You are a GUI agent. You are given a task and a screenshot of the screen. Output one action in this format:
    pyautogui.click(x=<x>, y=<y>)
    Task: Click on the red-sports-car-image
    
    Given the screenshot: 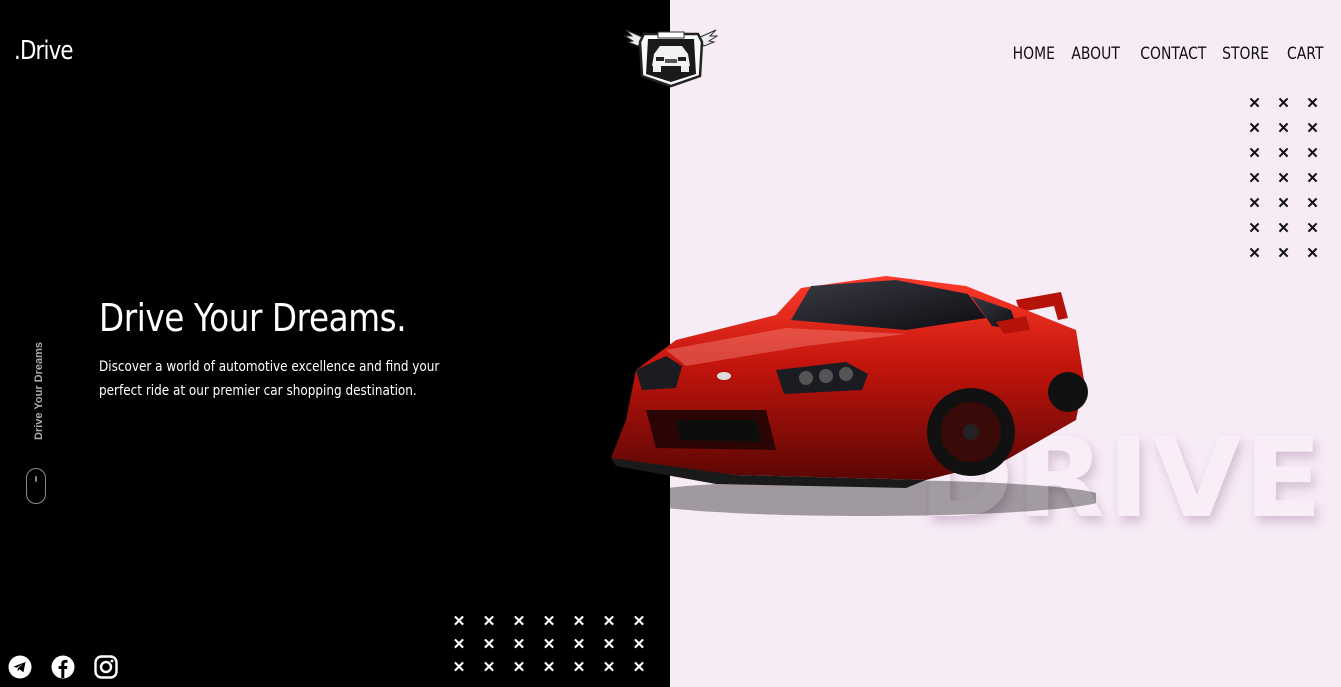 What is the action you would take?
    pyautogui.click(x=853, y=396)
    